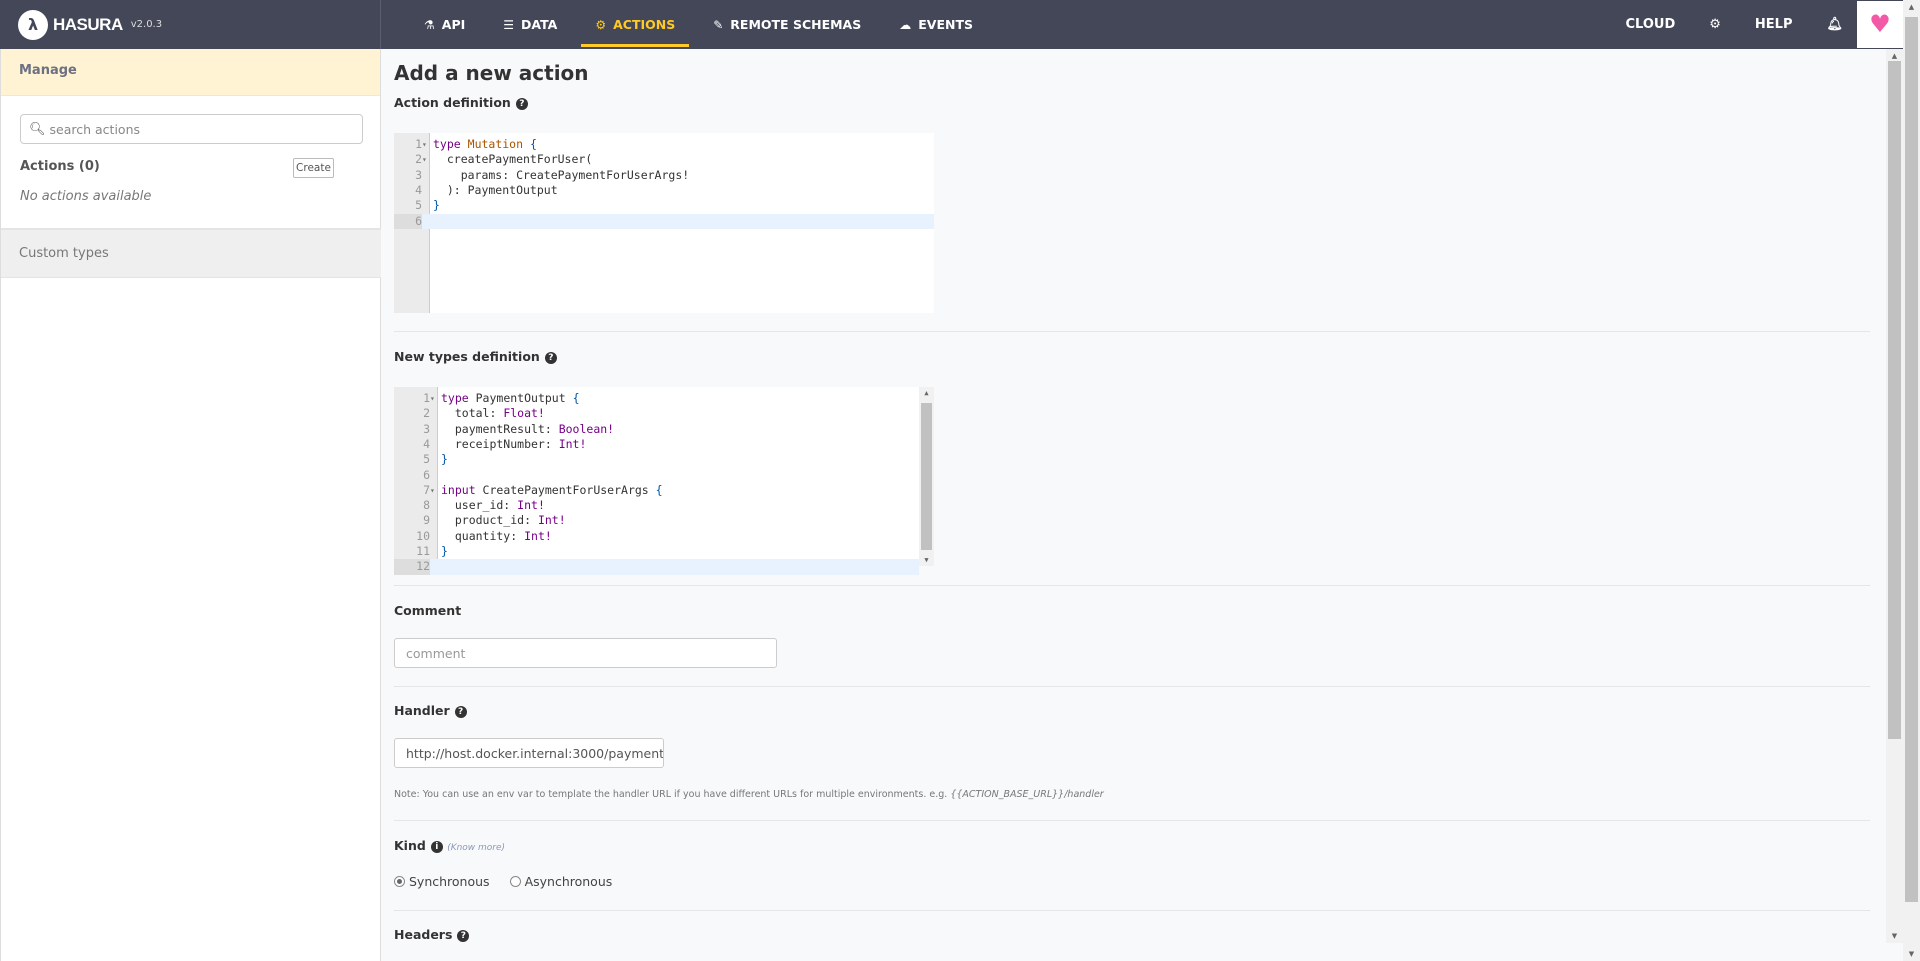  Describe the element at coordinates (585, 653) in the screenshot. I see `comment-input: comment` at that location.